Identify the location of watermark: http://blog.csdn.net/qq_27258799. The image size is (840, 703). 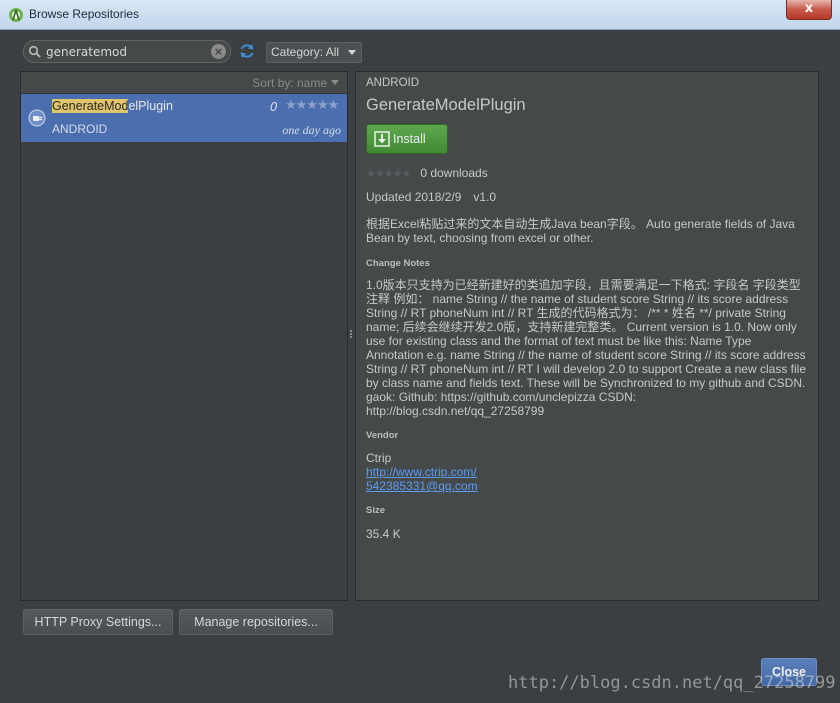
(672, 683).